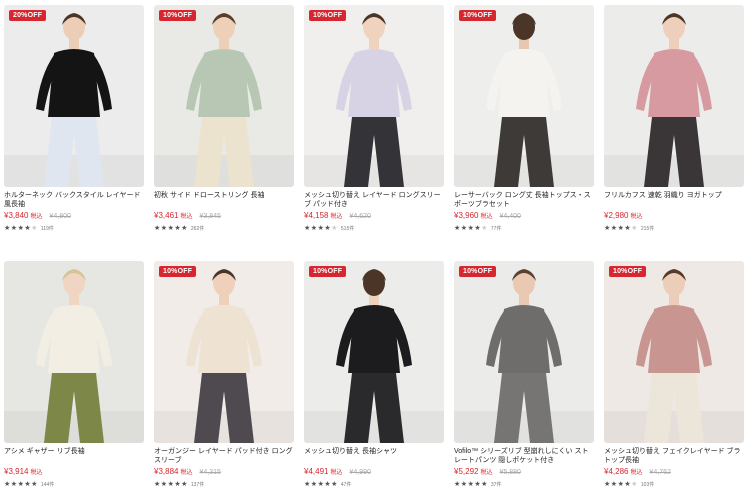  I want to click on price-row: ¥4,491 税込 ¥4,990, so click(374, 472).